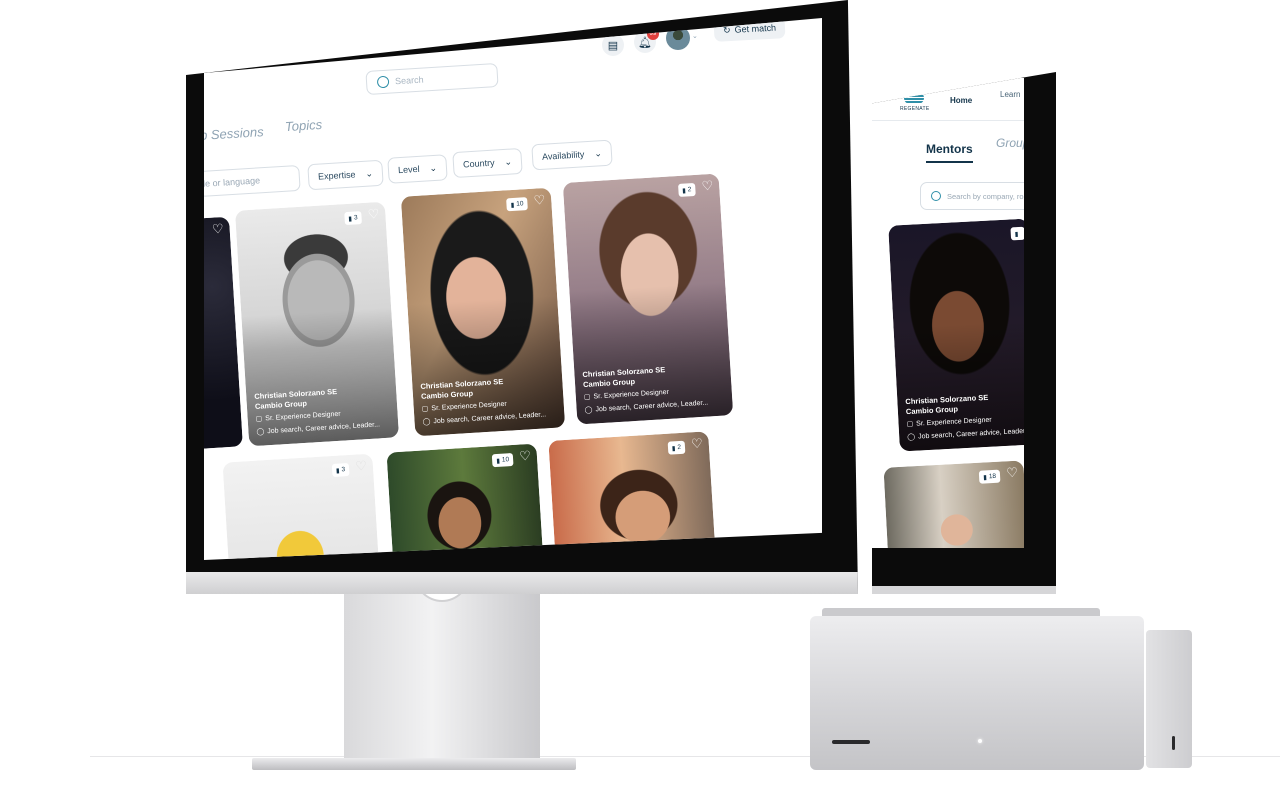  What do you see at coordinates (465, 501) in the screenshot?
I see `mentor-card: ▮ 10 ♡` at bounding box center [465, 501].